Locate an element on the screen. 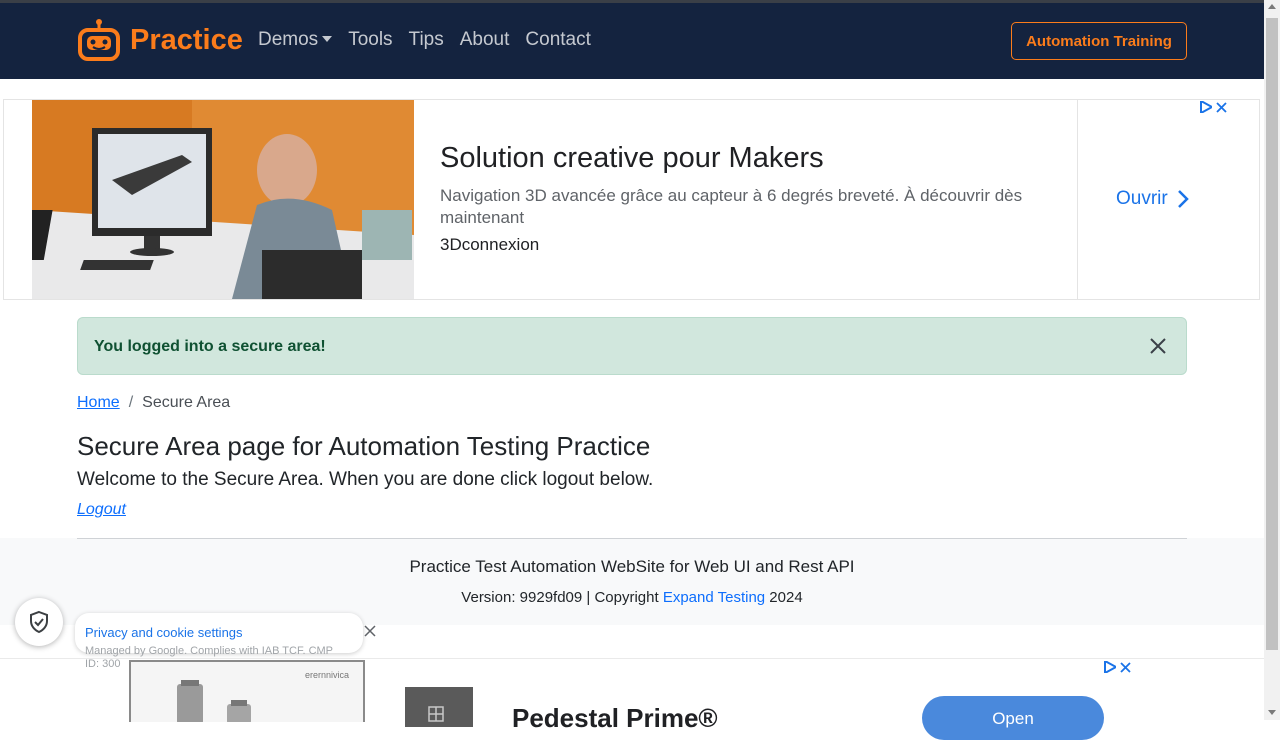  ad-advertiser: 3Dconnexion is located at coordinates (490, 244).